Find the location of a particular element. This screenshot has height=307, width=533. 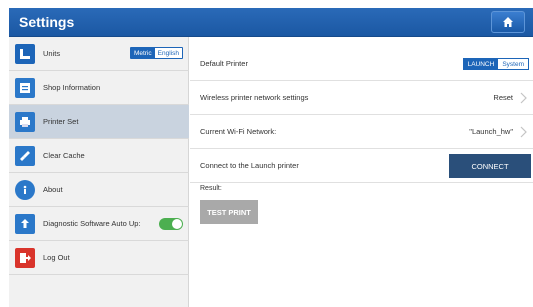

printer-option-launch: LAUNCH is located at coordinates (481, 64).